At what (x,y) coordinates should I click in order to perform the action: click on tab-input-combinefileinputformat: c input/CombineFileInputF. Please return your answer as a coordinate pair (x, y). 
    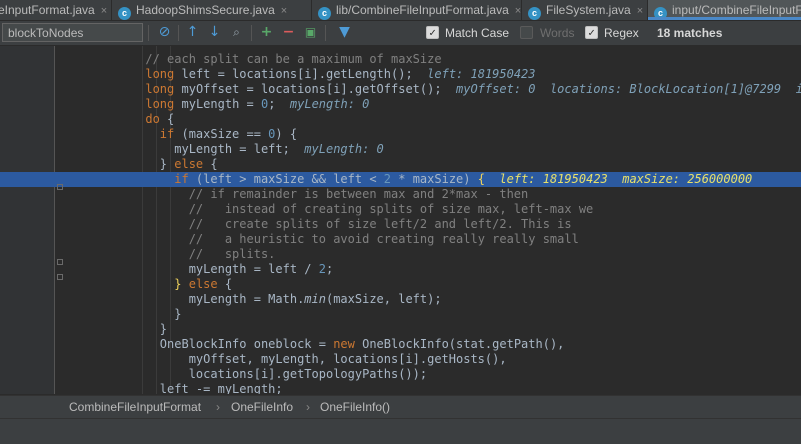
    Looking at the image, I should click on (724, 10).